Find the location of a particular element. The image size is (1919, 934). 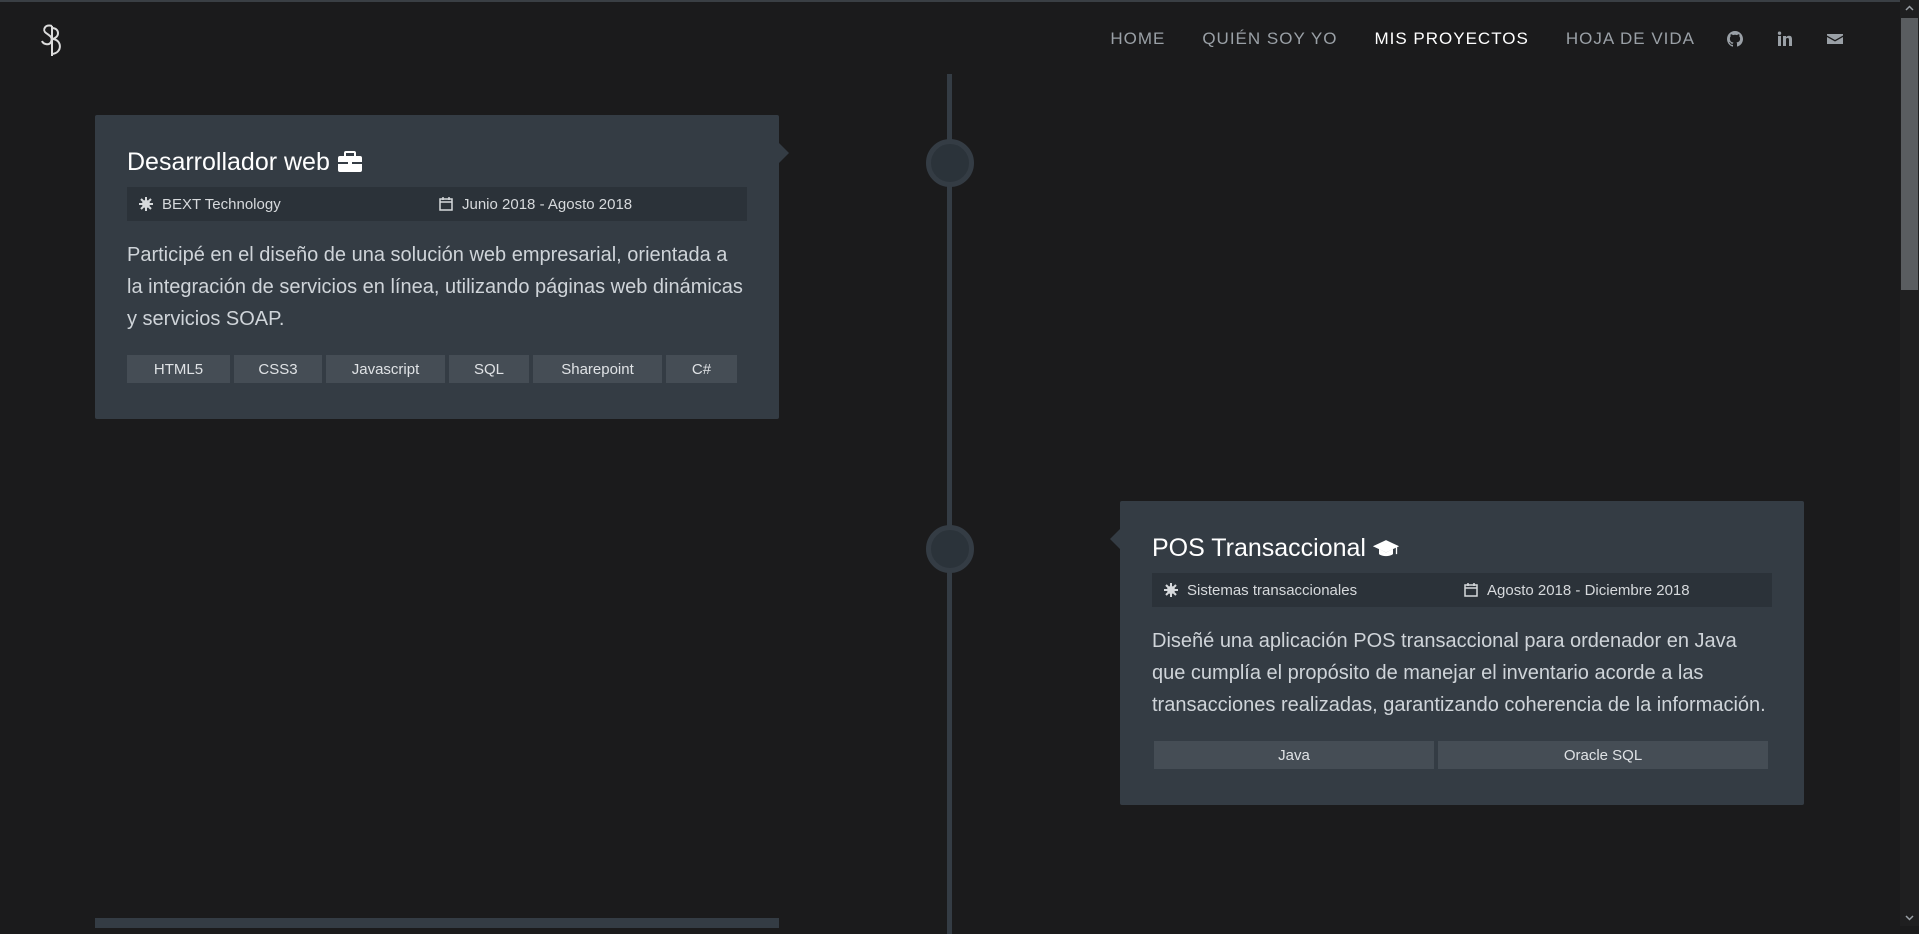

nav-hoja-de-vida: HOJA DE VIDA is located at coordinates (1630, 39).